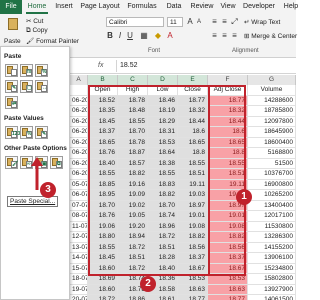 This screenshot has height=300, width=320. Describe the element at coordinates (224, 22) in the screenshot. I see `align-middle-icon: ≡` at that location.